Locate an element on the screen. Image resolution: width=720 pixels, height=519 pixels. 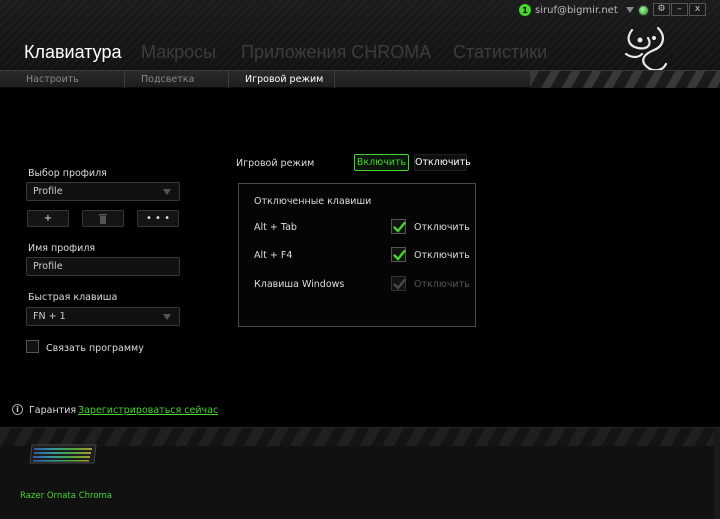
device-name: Razer Ornata Chroma is located at coordinates (66, 496).